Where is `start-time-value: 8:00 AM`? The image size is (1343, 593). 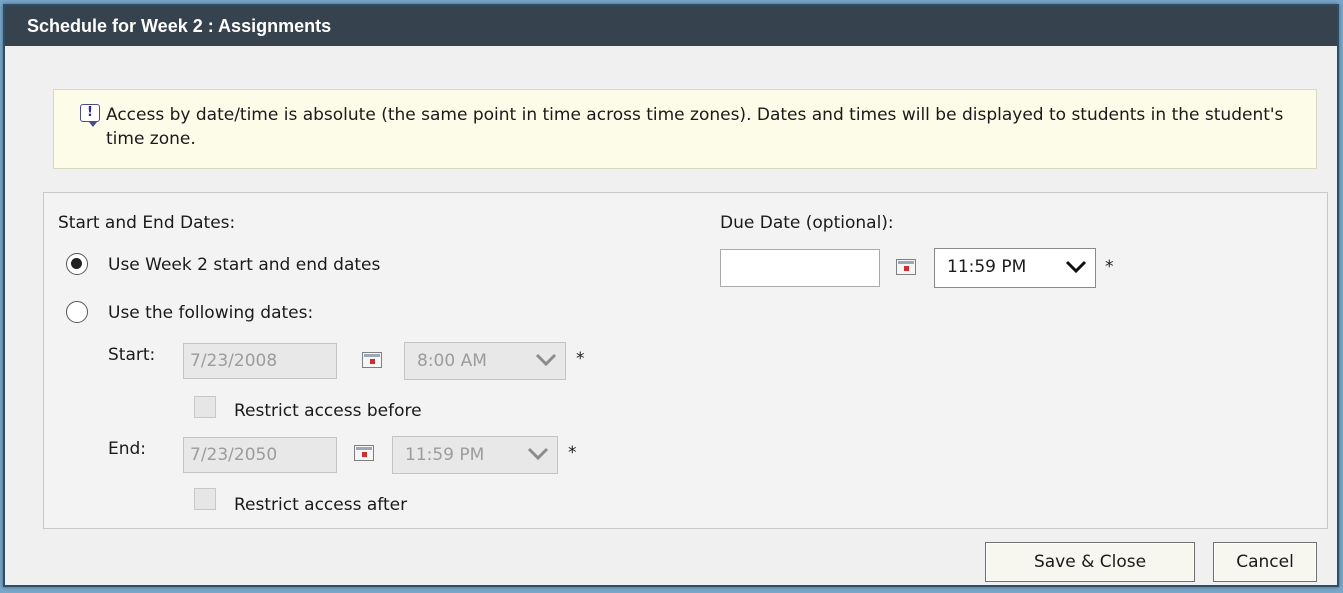 start-time-value: 8:00 AM is located at coordinates (452, 361).